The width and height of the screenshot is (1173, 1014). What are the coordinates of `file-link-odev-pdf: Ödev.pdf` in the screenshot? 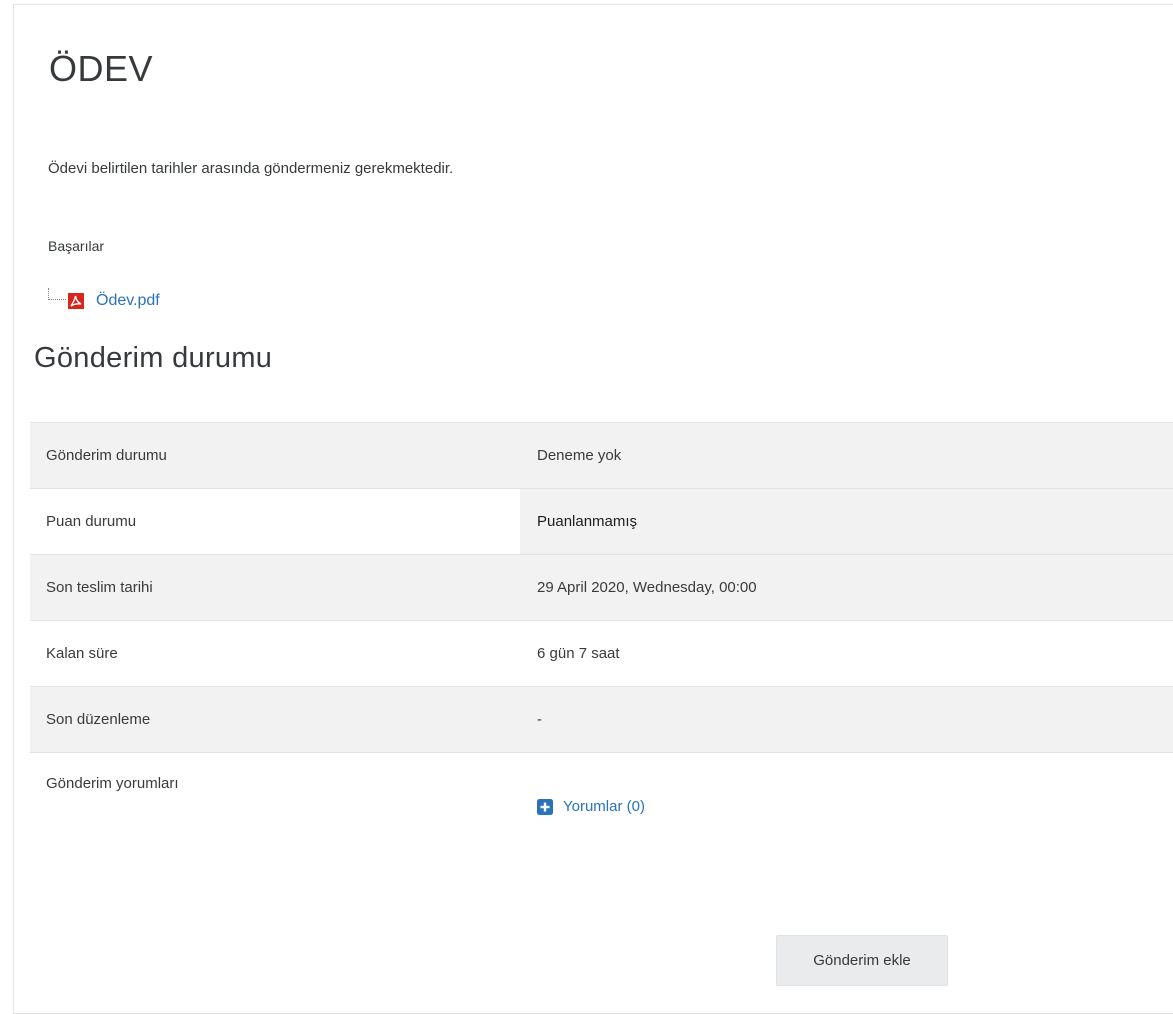 It's located at (128, 301).